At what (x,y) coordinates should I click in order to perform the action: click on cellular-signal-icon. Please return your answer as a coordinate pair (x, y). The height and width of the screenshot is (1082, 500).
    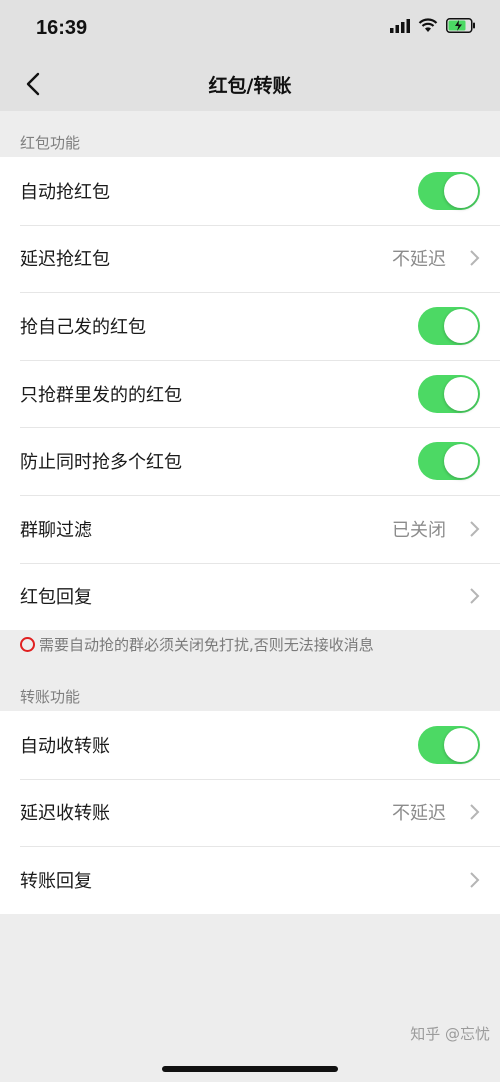
    Looking at the image, I should click on (400, 25).